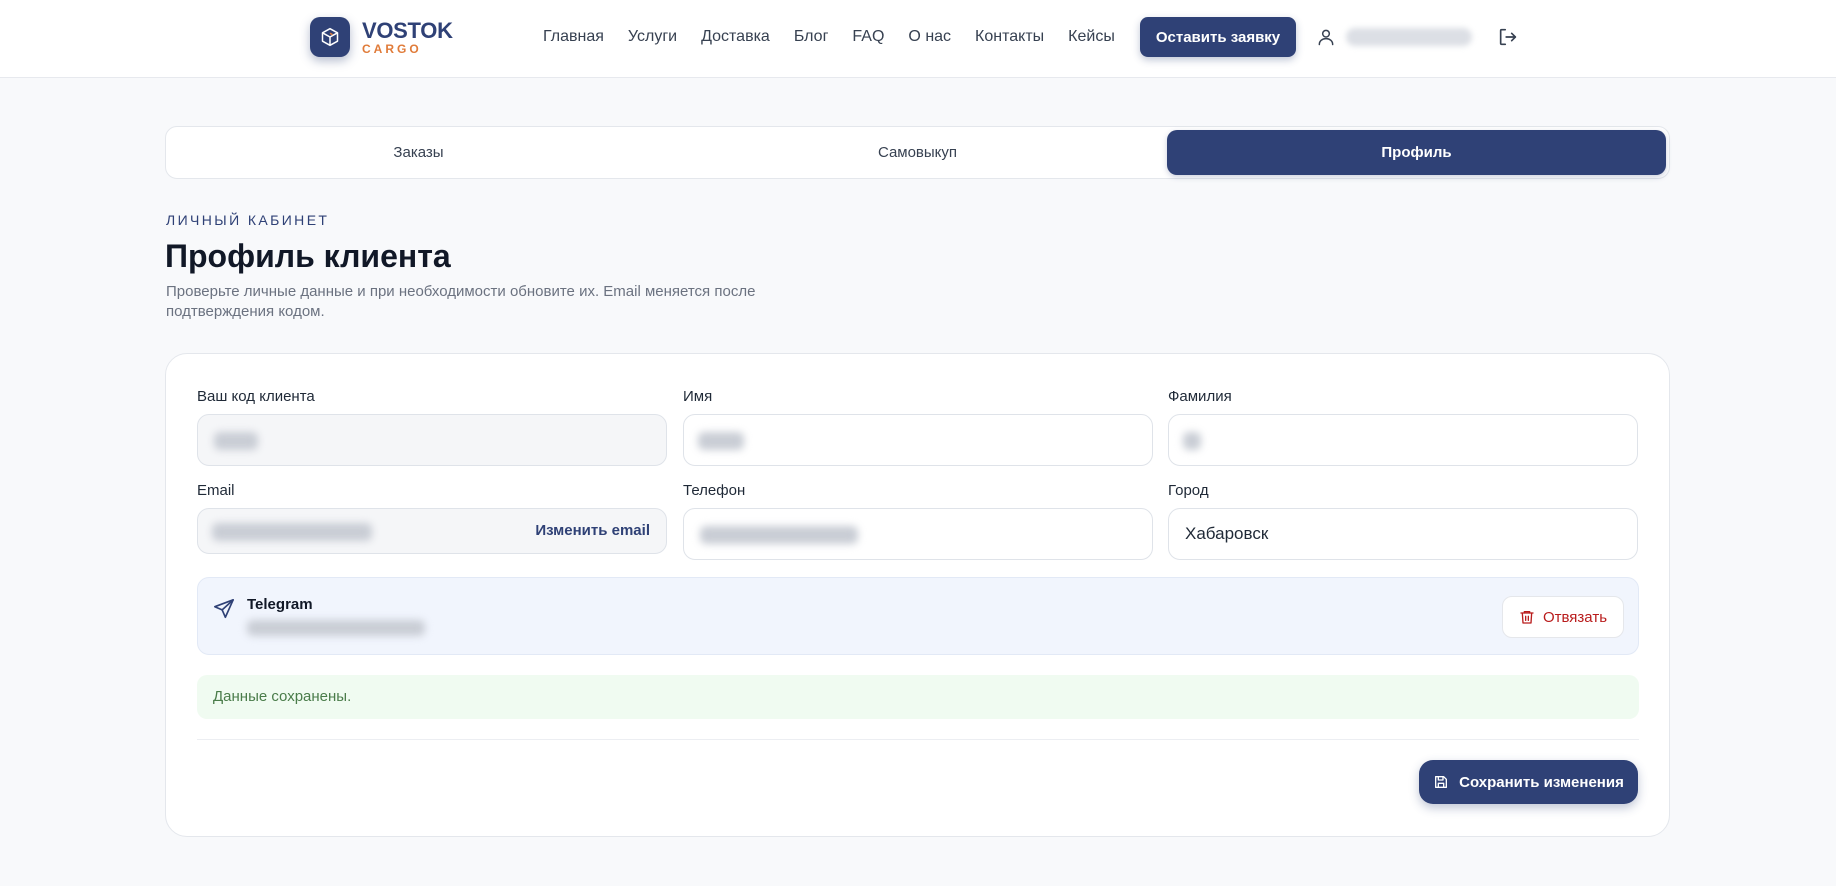  Describe the element at coordinates (1326, 37) in the screenshot. I see `user-icon` at that location.